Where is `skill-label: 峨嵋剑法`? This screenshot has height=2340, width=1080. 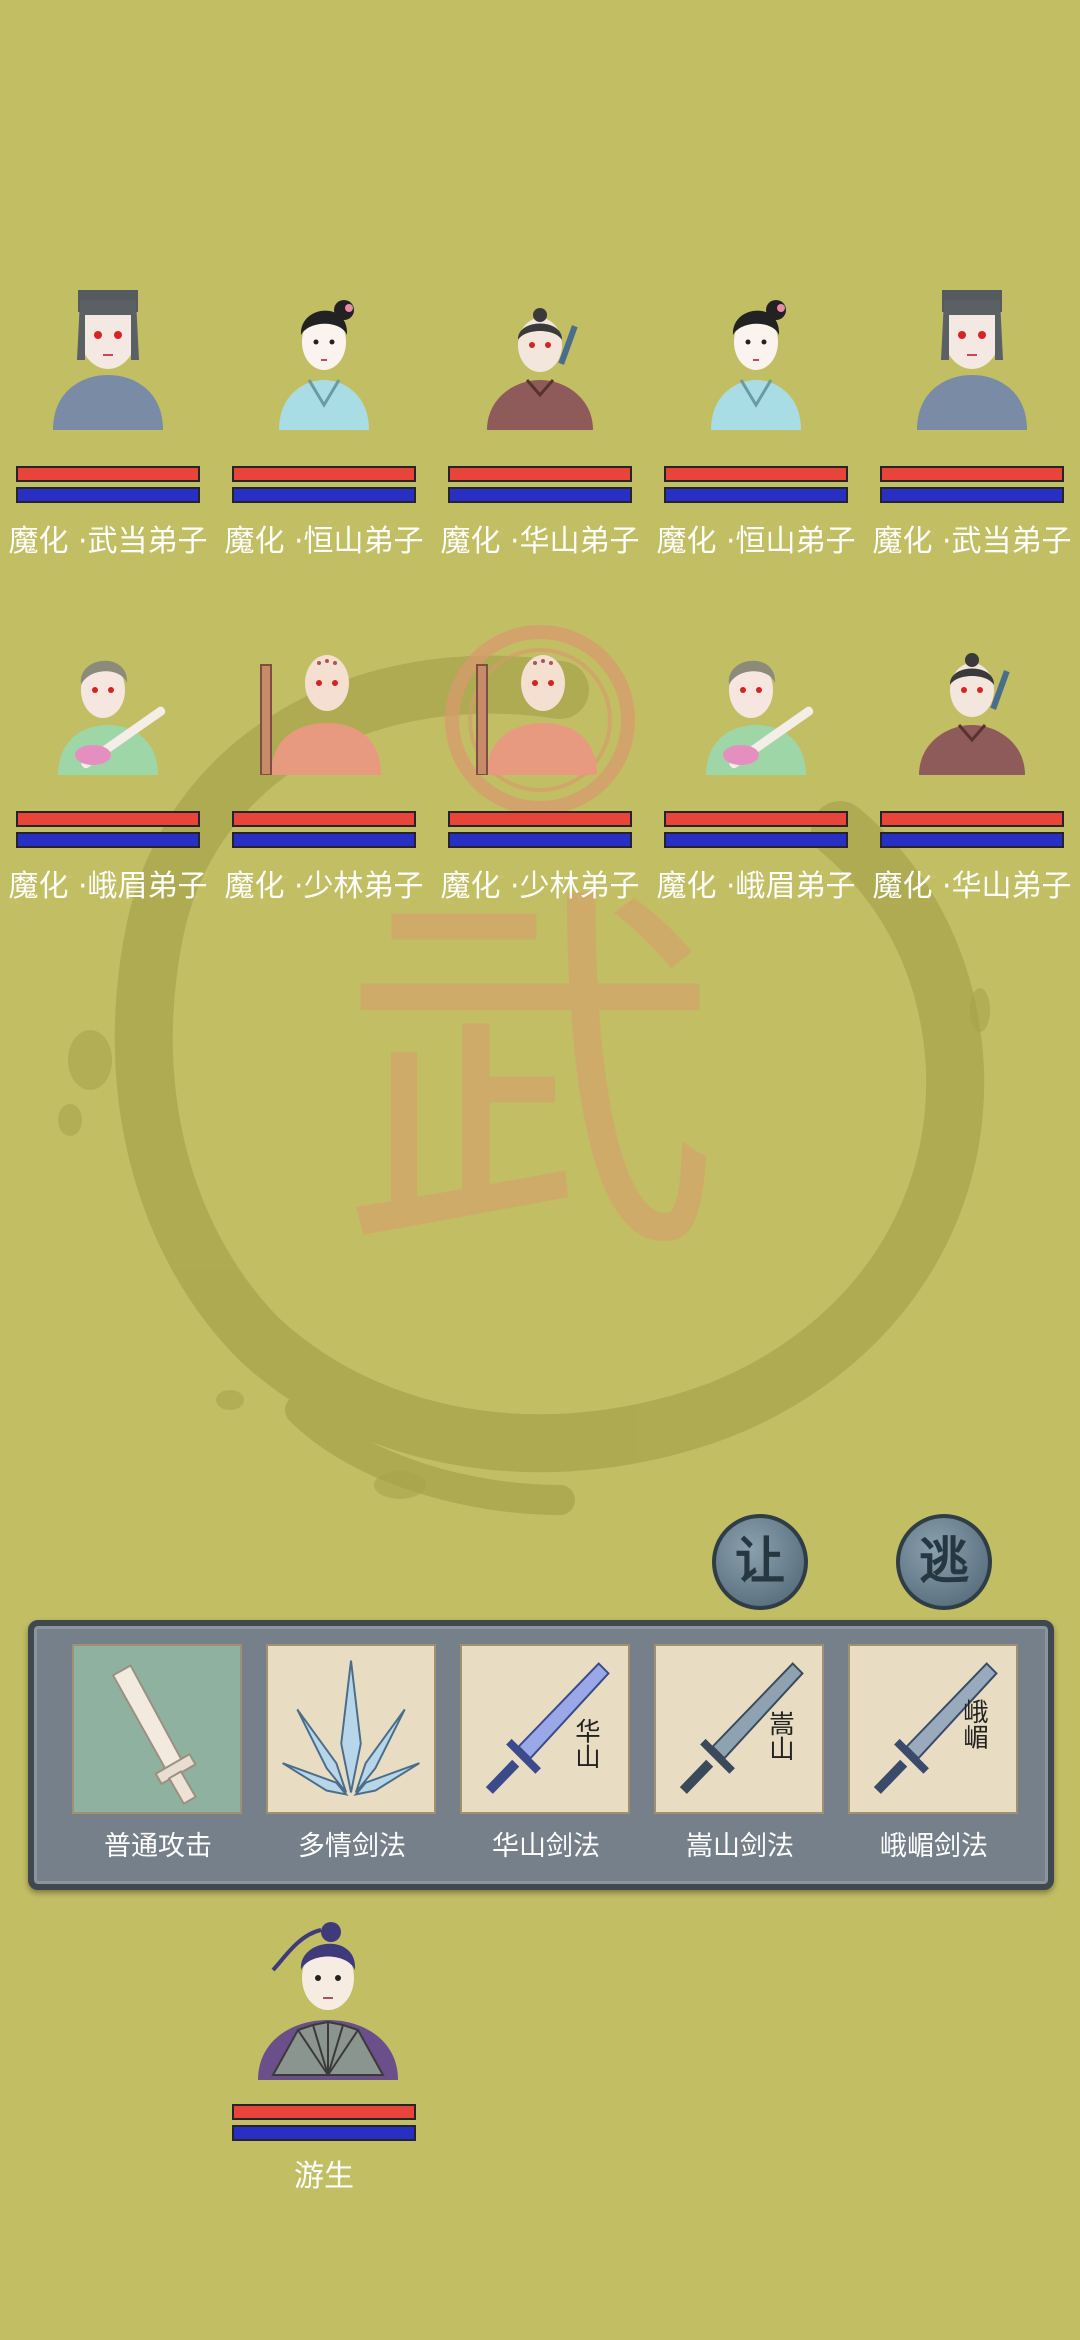
skill-label: 峨嵋剑法 is located at coordinates (934, 1846).